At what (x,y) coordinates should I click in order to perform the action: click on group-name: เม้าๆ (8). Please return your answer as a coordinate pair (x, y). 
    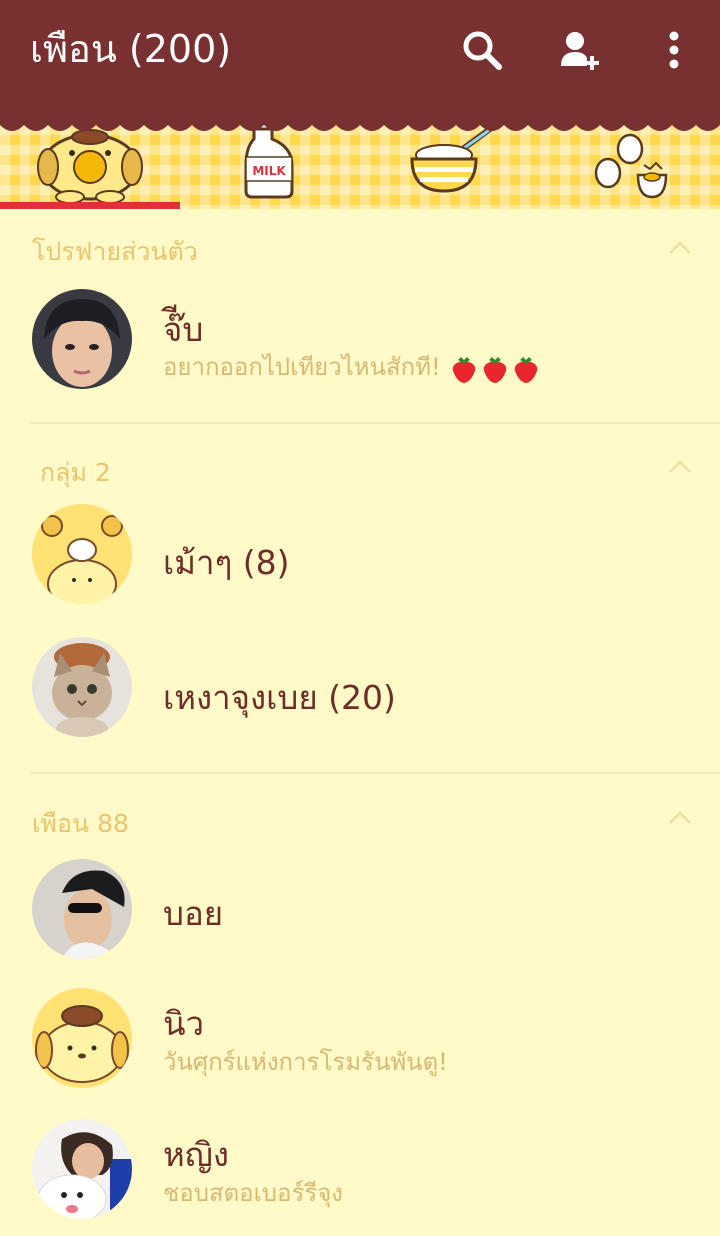
    Looking at the image, I should click on (226, 562).